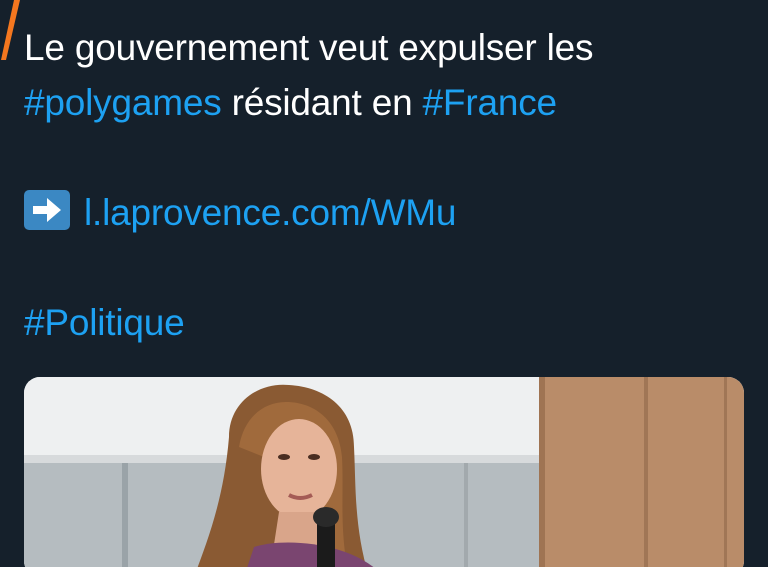 The width and height of the screenshot is (768, 567). I want to click on tweet-line-2: #polygames résidant en #France, so click(384, 102).